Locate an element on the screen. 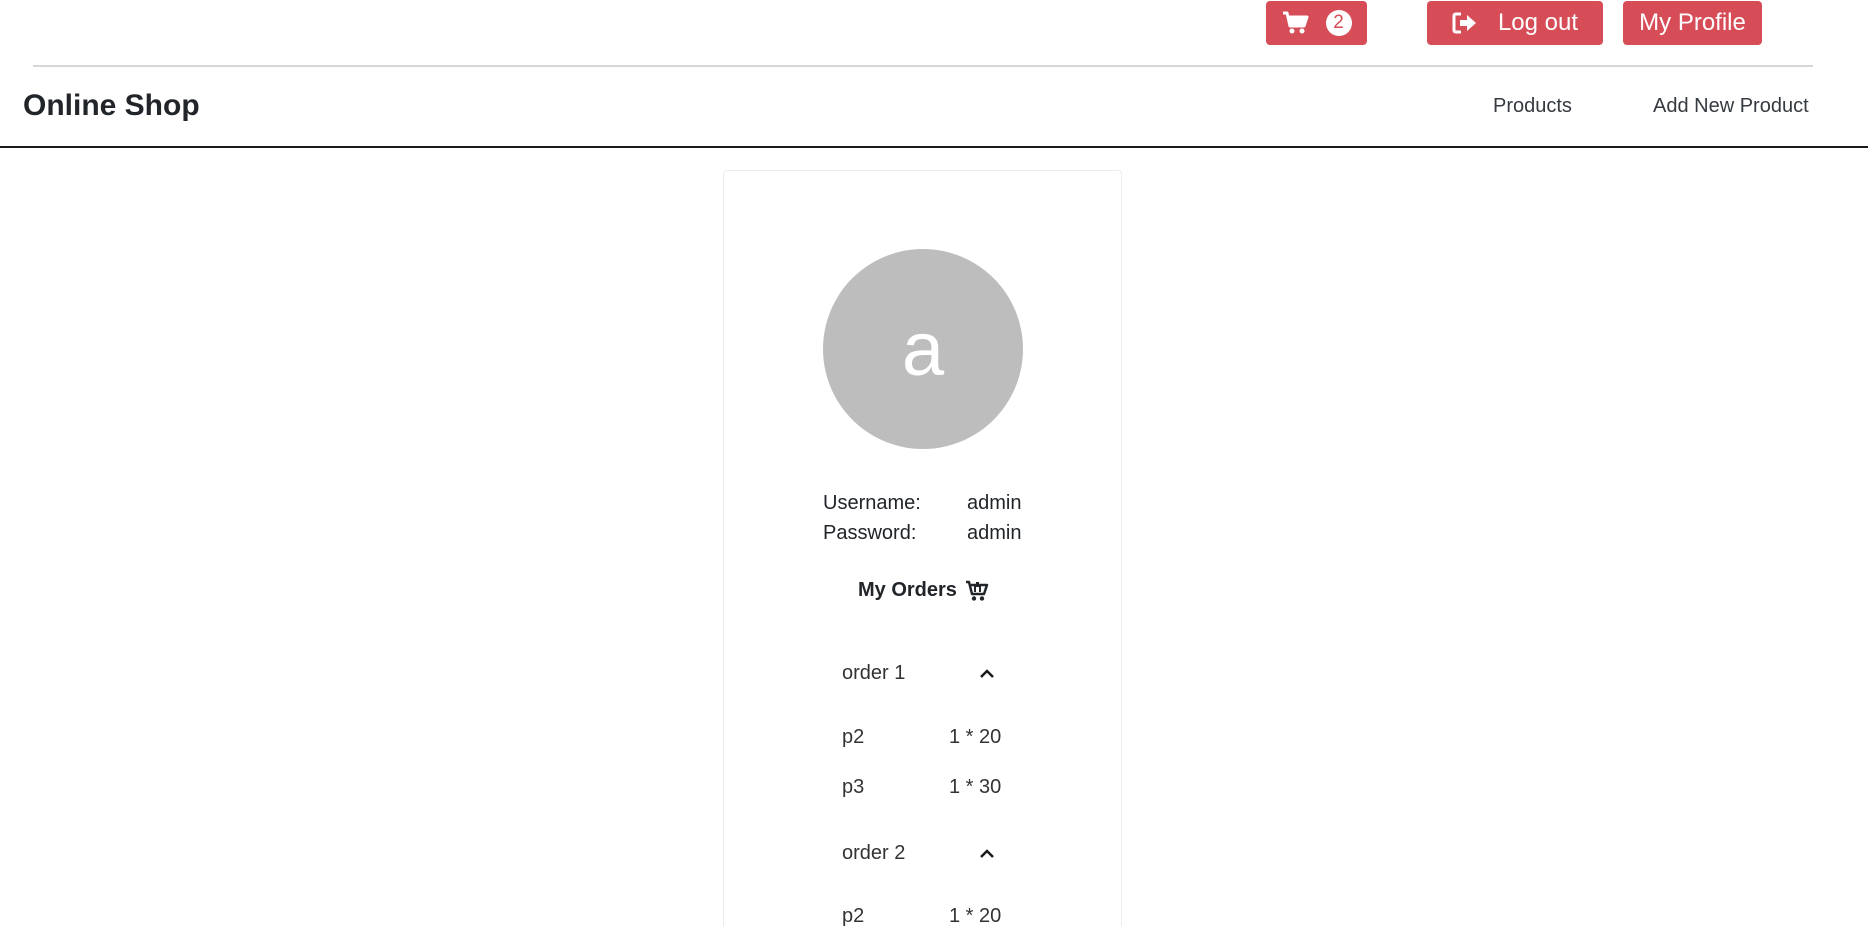 Image resolution: width=1868 pixels, height=926 pixels. nav-link-products: Products is located at coordinates (1532, 106).